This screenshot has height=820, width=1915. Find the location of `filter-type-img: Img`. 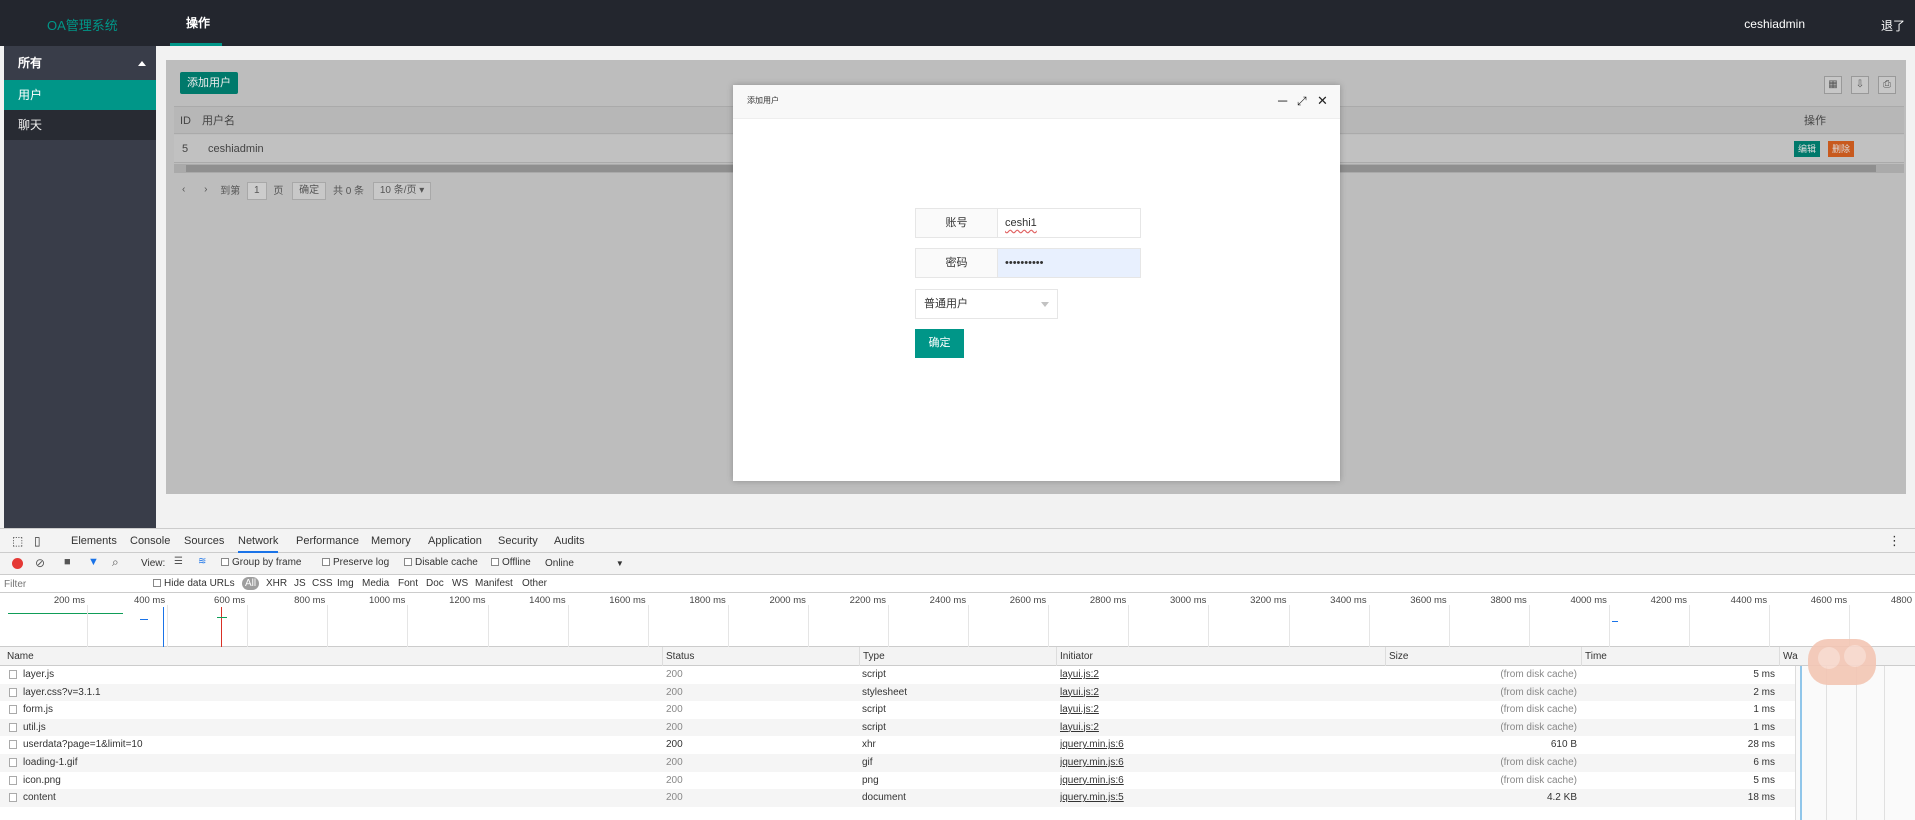

filter-type-img: Img is located at coordinates (345, 583).